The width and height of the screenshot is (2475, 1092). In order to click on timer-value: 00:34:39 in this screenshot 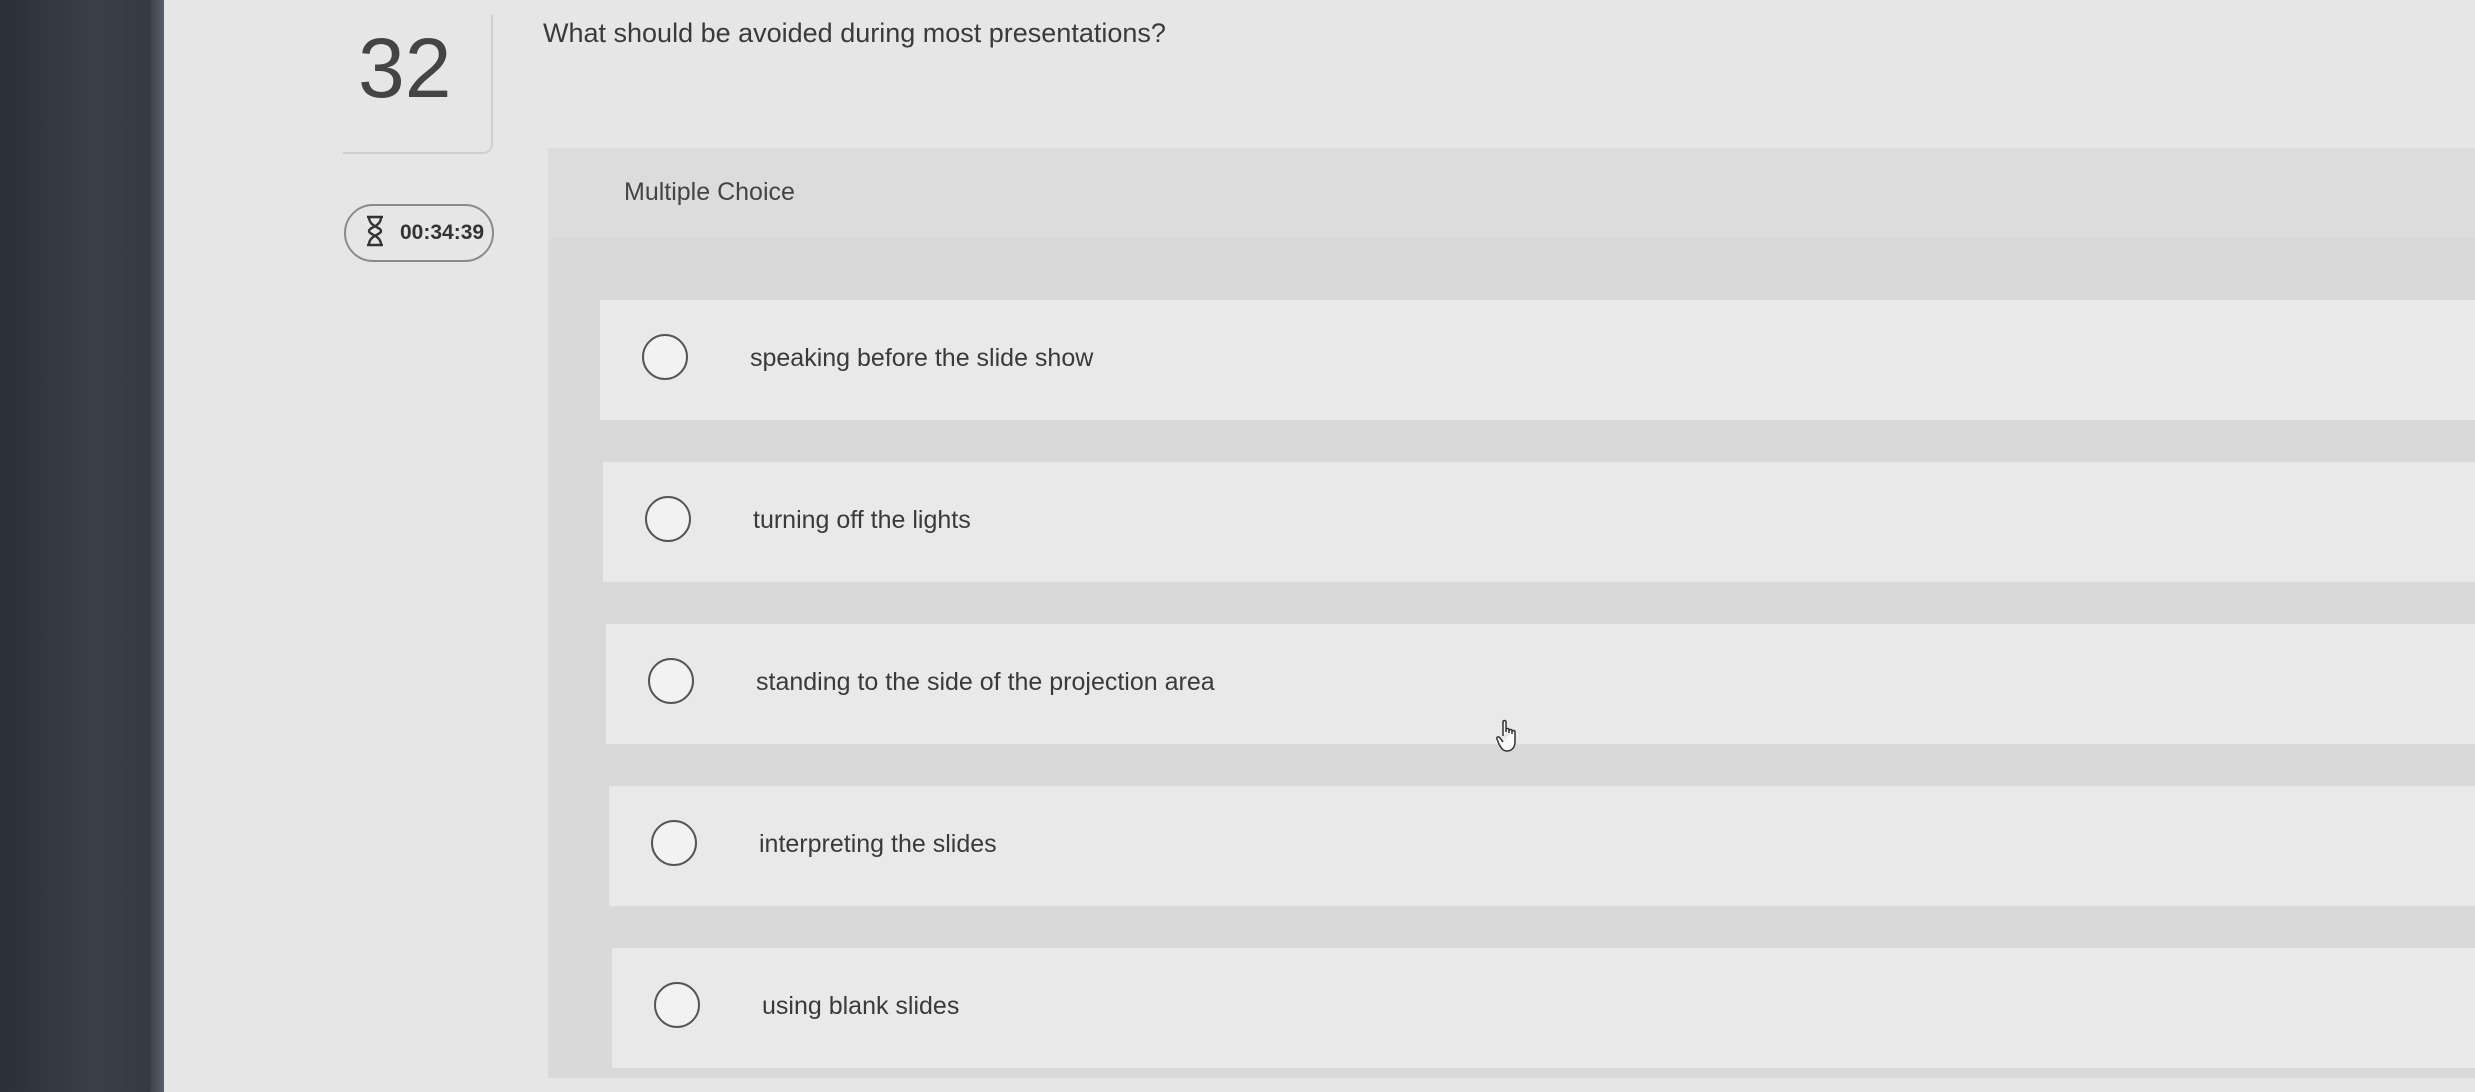, I will do `click(442, 232)`.